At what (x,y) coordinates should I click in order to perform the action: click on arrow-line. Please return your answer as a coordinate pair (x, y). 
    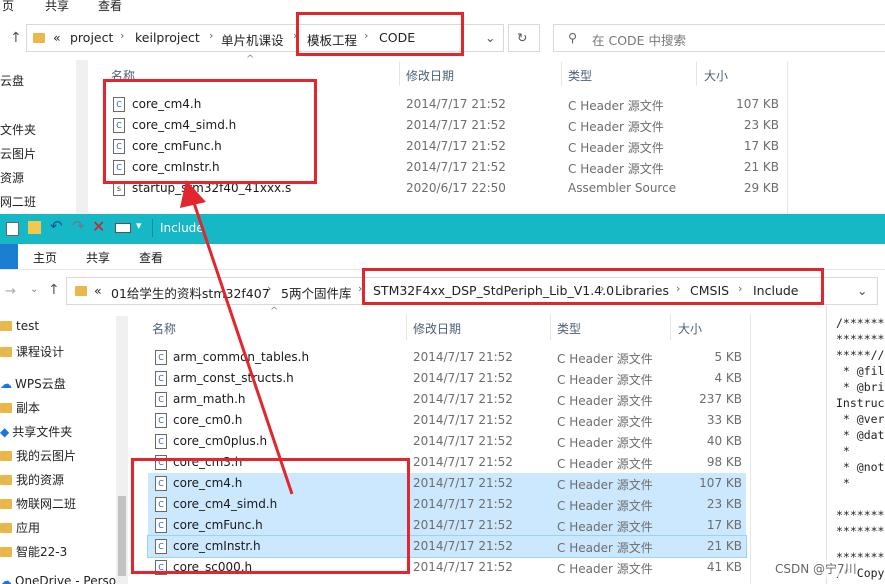
    Looking at the image, I should click on (242, 347).